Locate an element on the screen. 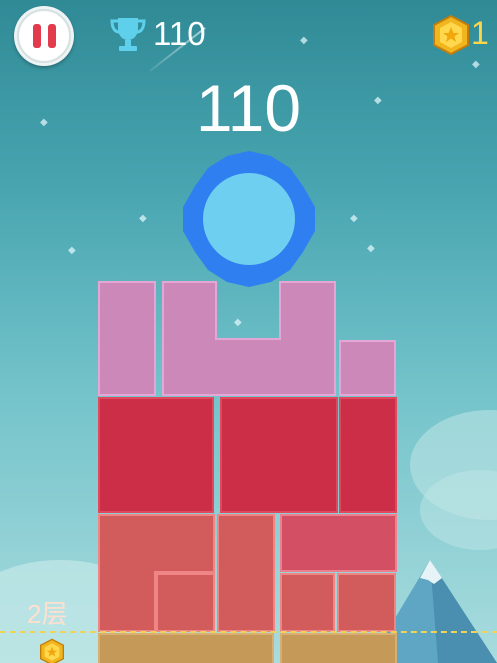 The width and height of the screenshot is (497, 663). trophy-icon is located at coordinates (128, 34).